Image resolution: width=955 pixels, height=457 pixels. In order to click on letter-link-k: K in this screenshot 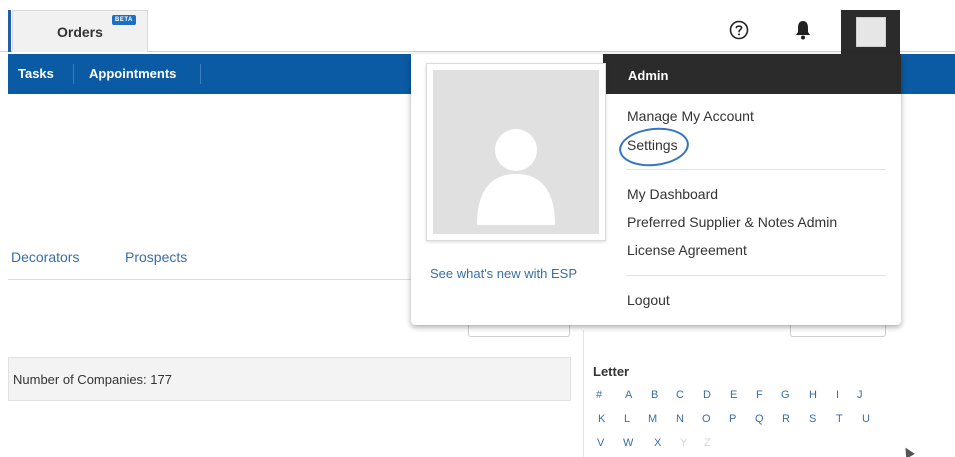, I will do `click(601, 419)`.